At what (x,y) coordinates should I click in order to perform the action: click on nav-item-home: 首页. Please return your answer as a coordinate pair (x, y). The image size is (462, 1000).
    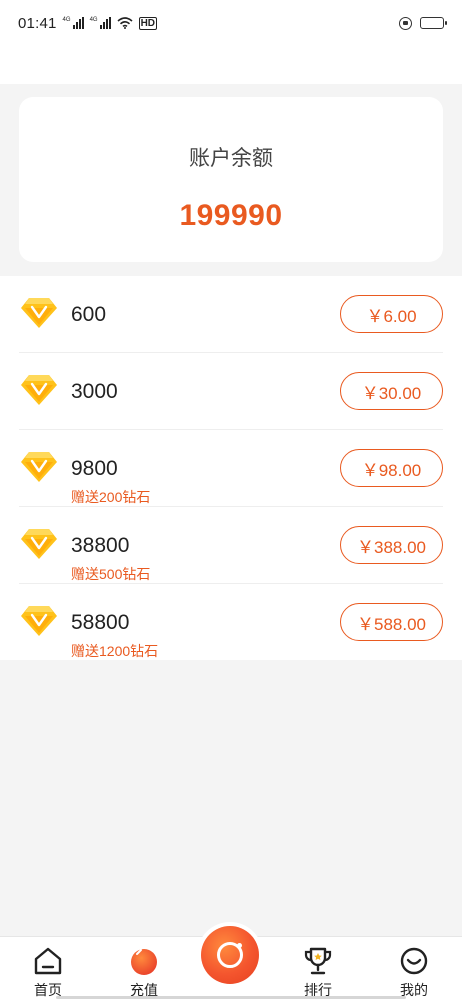
    Looking at the image, I should click on (48, 968).